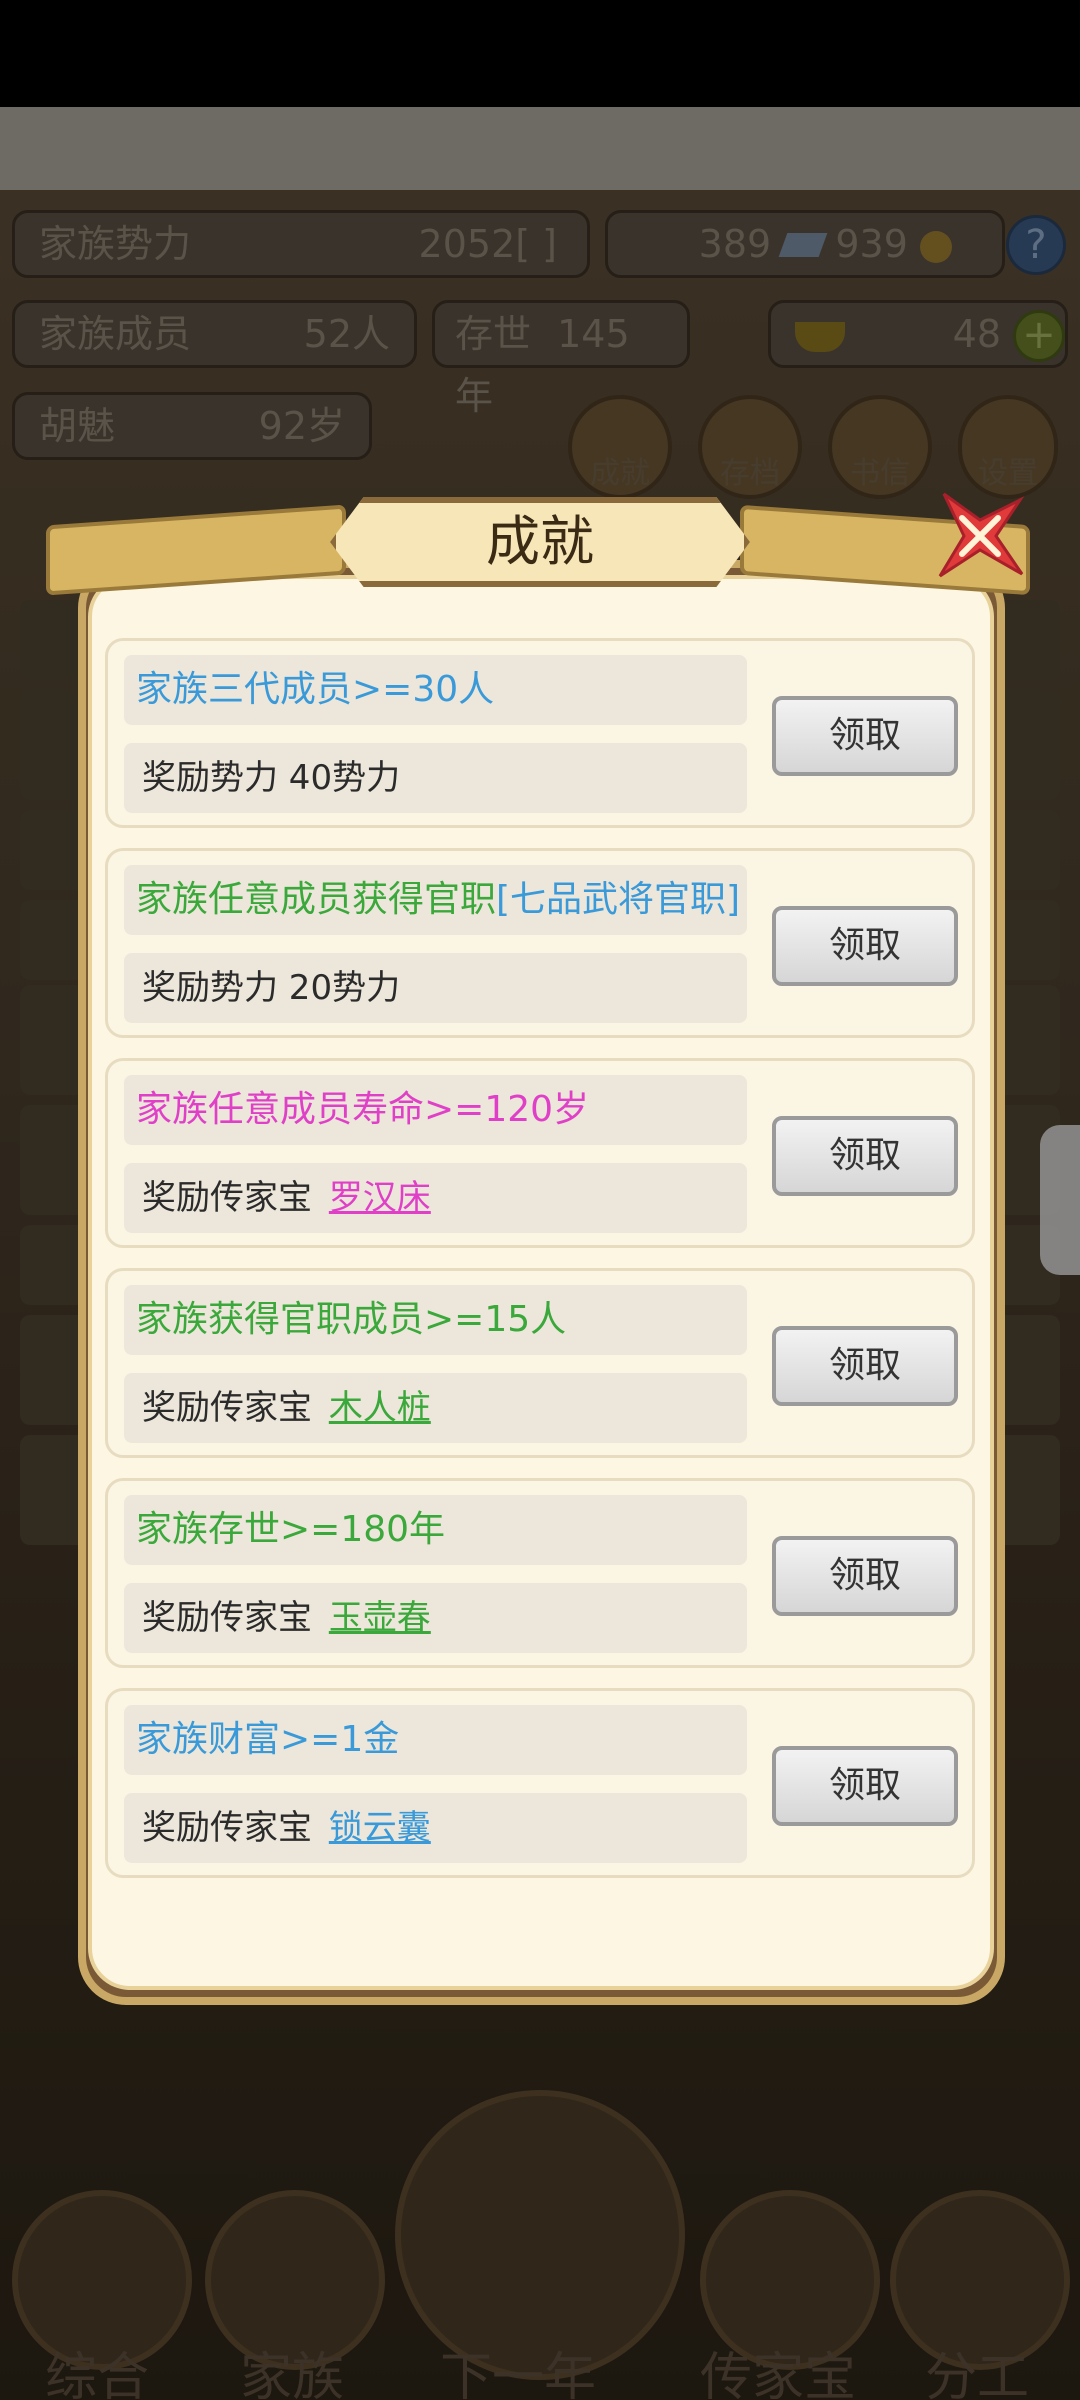 The width and height of the screenshot is (1080, 2400). Describe the element at coordinates (351, 1319) in the screenshot. I see `condition-text: 家族获得官职成员>=15人` at that location.